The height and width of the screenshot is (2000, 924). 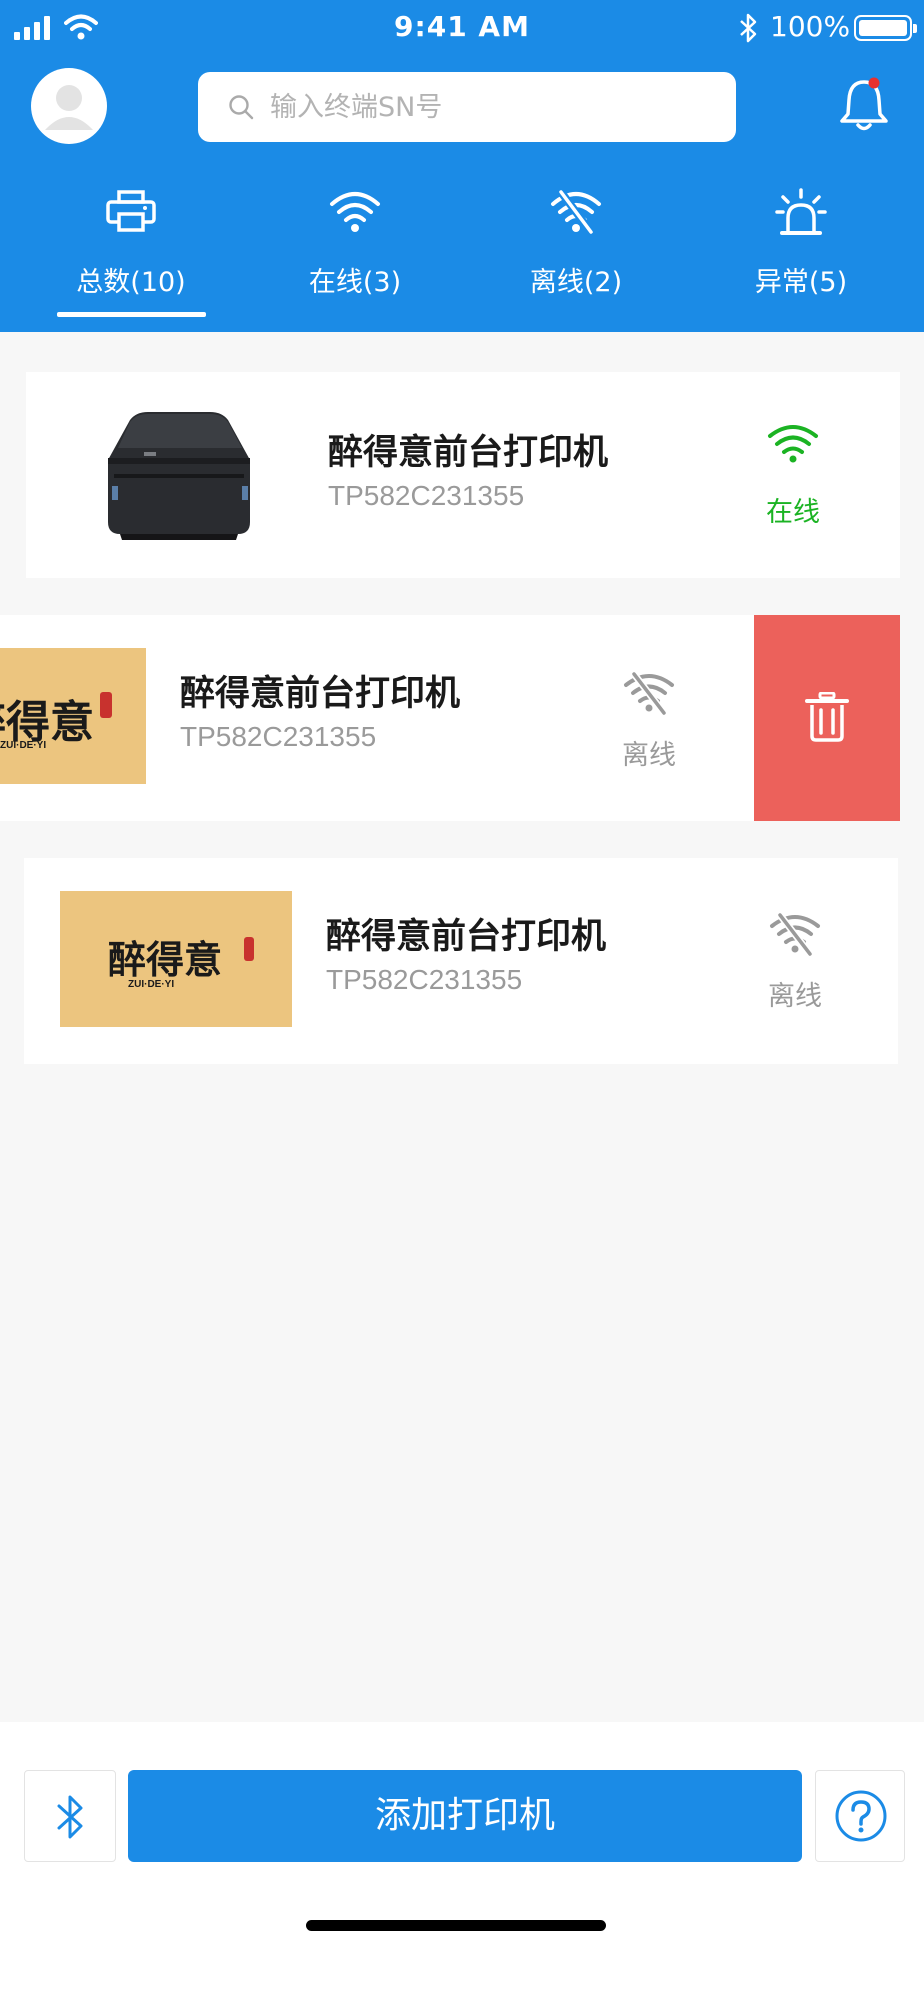 What do you see at coordinates (490, 107) in the screenshot?
I see `search-input` at bounding box center [490, 107].